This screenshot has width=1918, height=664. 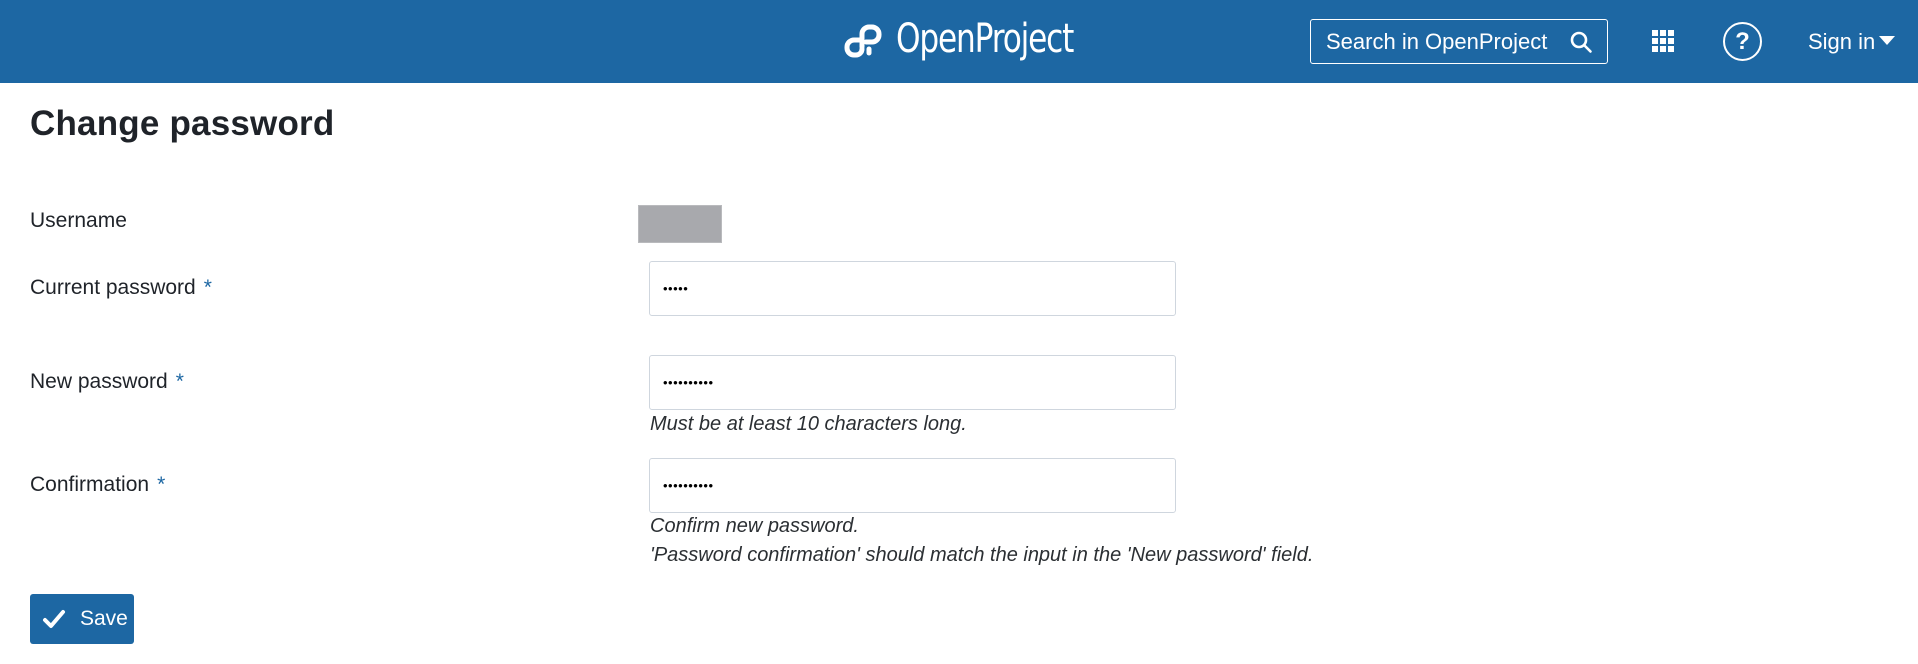 What do you see at coordinates (1437, 41) in the screenshot?
I see `search-placeholder: Search in OpenProject` at bounding box center [1437, 41].